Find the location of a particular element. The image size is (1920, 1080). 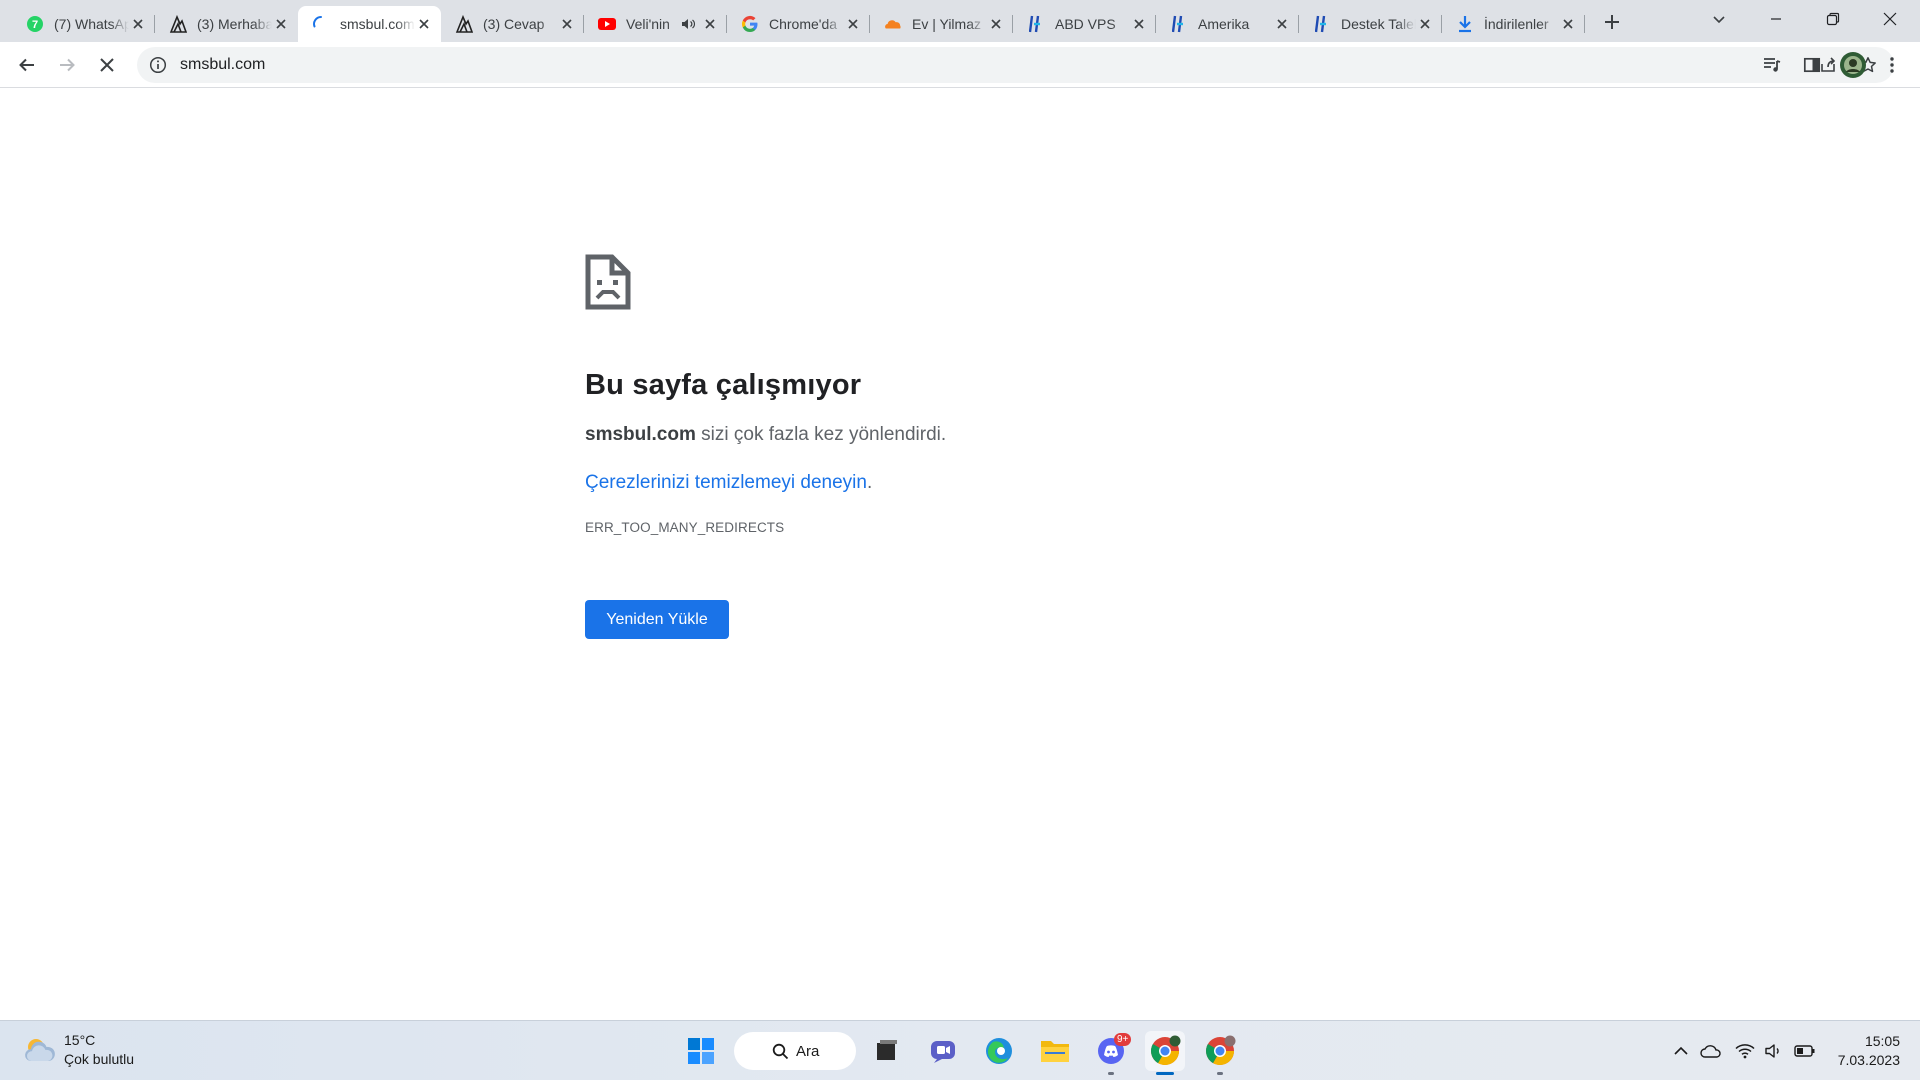

browser-tab: Amerika is located at coordinates (1227, 24).